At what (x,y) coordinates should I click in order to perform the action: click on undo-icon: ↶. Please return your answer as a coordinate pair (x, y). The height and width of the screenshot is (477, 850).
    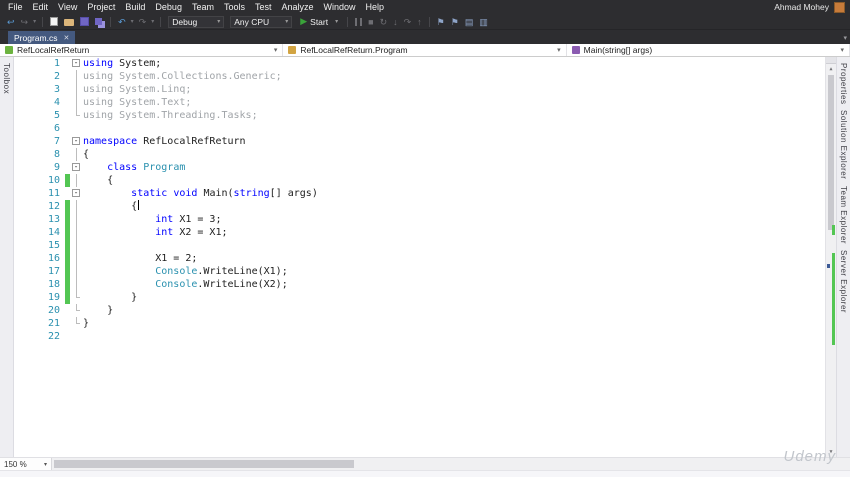
    Looking at the image, I should click on (122, 22).